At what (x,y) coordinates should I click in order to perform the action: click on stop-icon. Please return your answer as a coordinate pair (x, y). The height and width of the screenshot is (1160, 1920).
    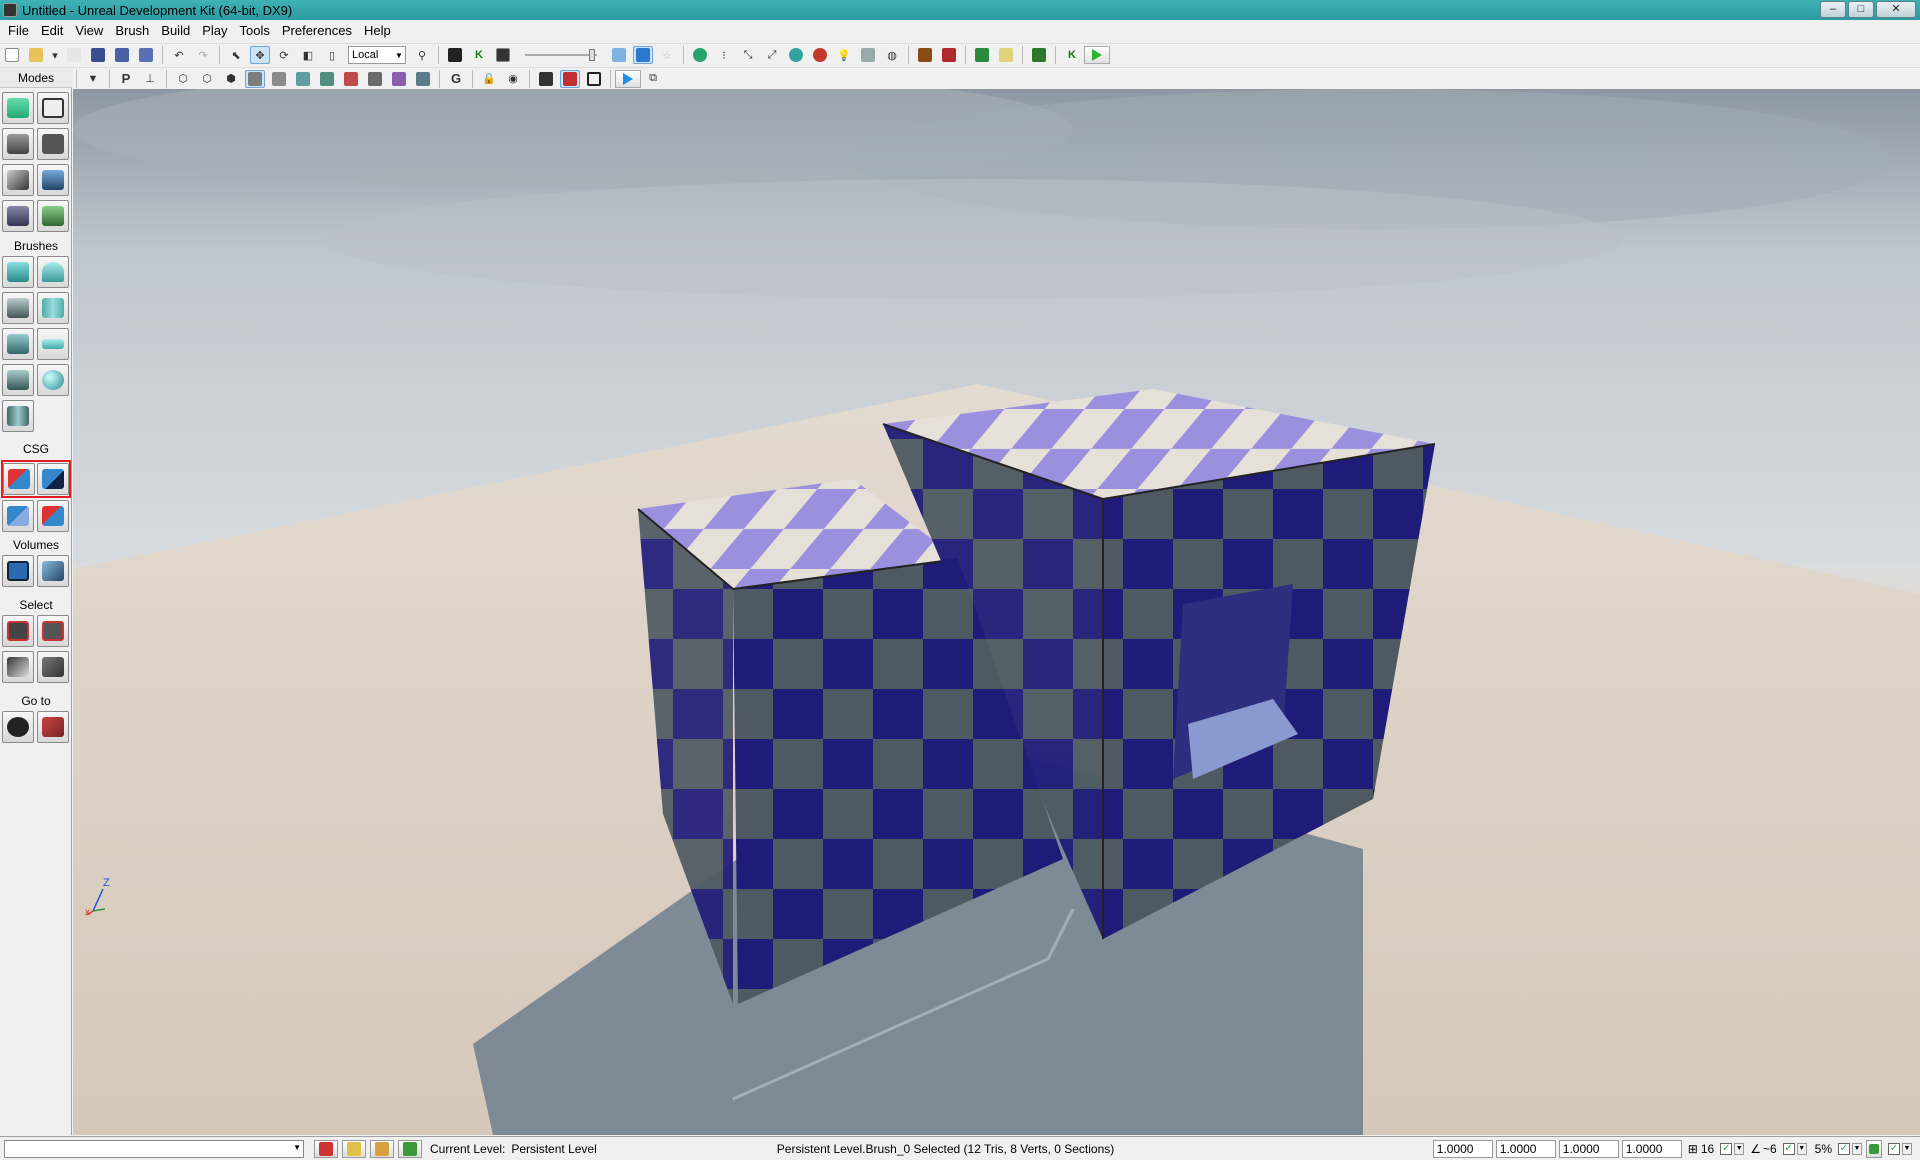
    Looking at the image, I should click on (326, 1148).